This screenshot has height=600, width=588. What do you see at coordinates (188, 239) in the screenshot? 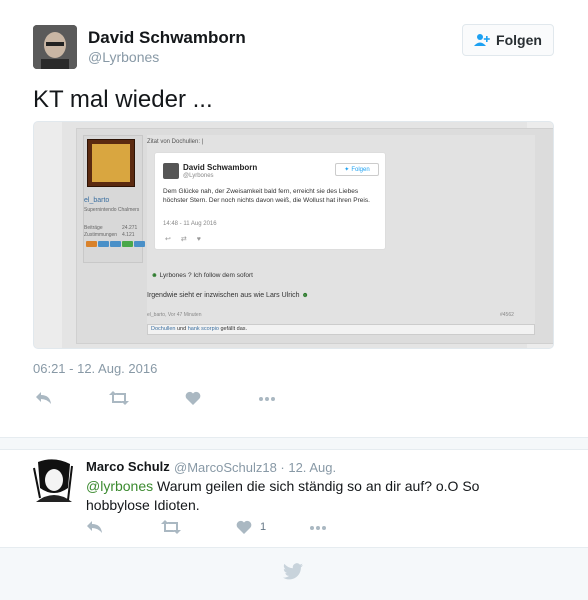
I see `card-actions: ↩⇄♥` at bounding box center [188, 239].